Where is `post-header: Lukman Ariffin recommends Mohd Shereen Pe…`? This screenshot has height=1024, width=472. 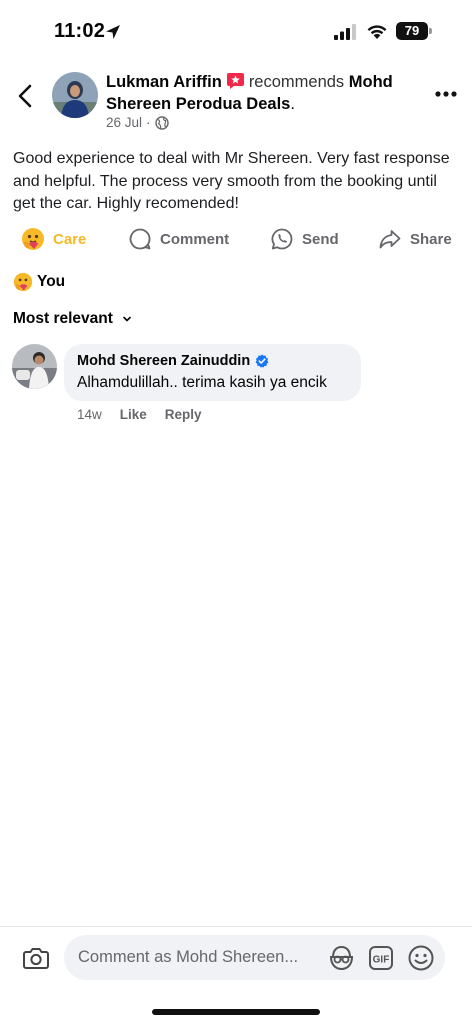 post-header: Lukman Ariffin recommends Mohd Shereen Pe… is located at coordinates (266, 93).